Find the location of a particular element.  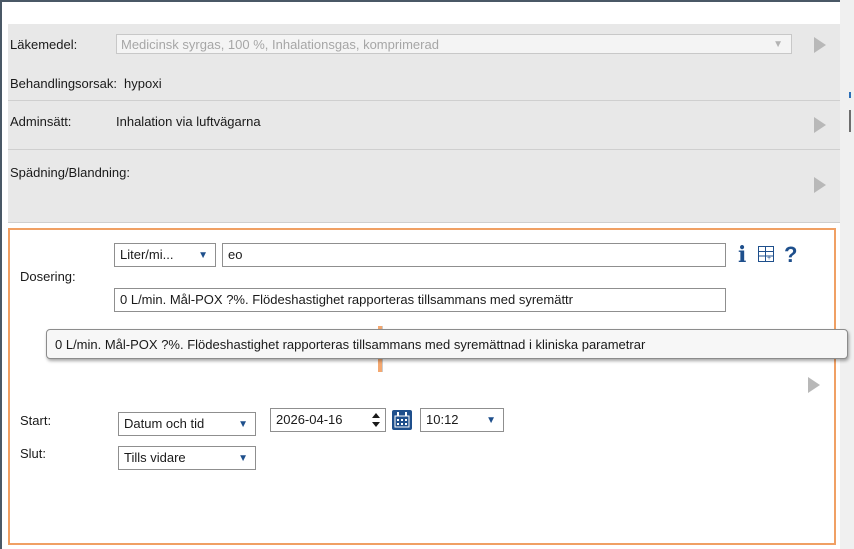

slut-type-dropdown: Tills vidare ▼ is located at coordinates (187, 458).